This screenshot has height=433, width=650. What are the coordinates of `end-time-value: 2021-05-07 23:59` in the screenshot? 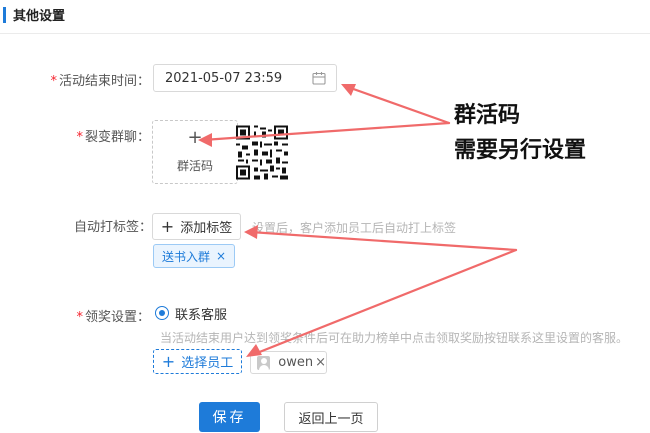 It's located at (224, 78).